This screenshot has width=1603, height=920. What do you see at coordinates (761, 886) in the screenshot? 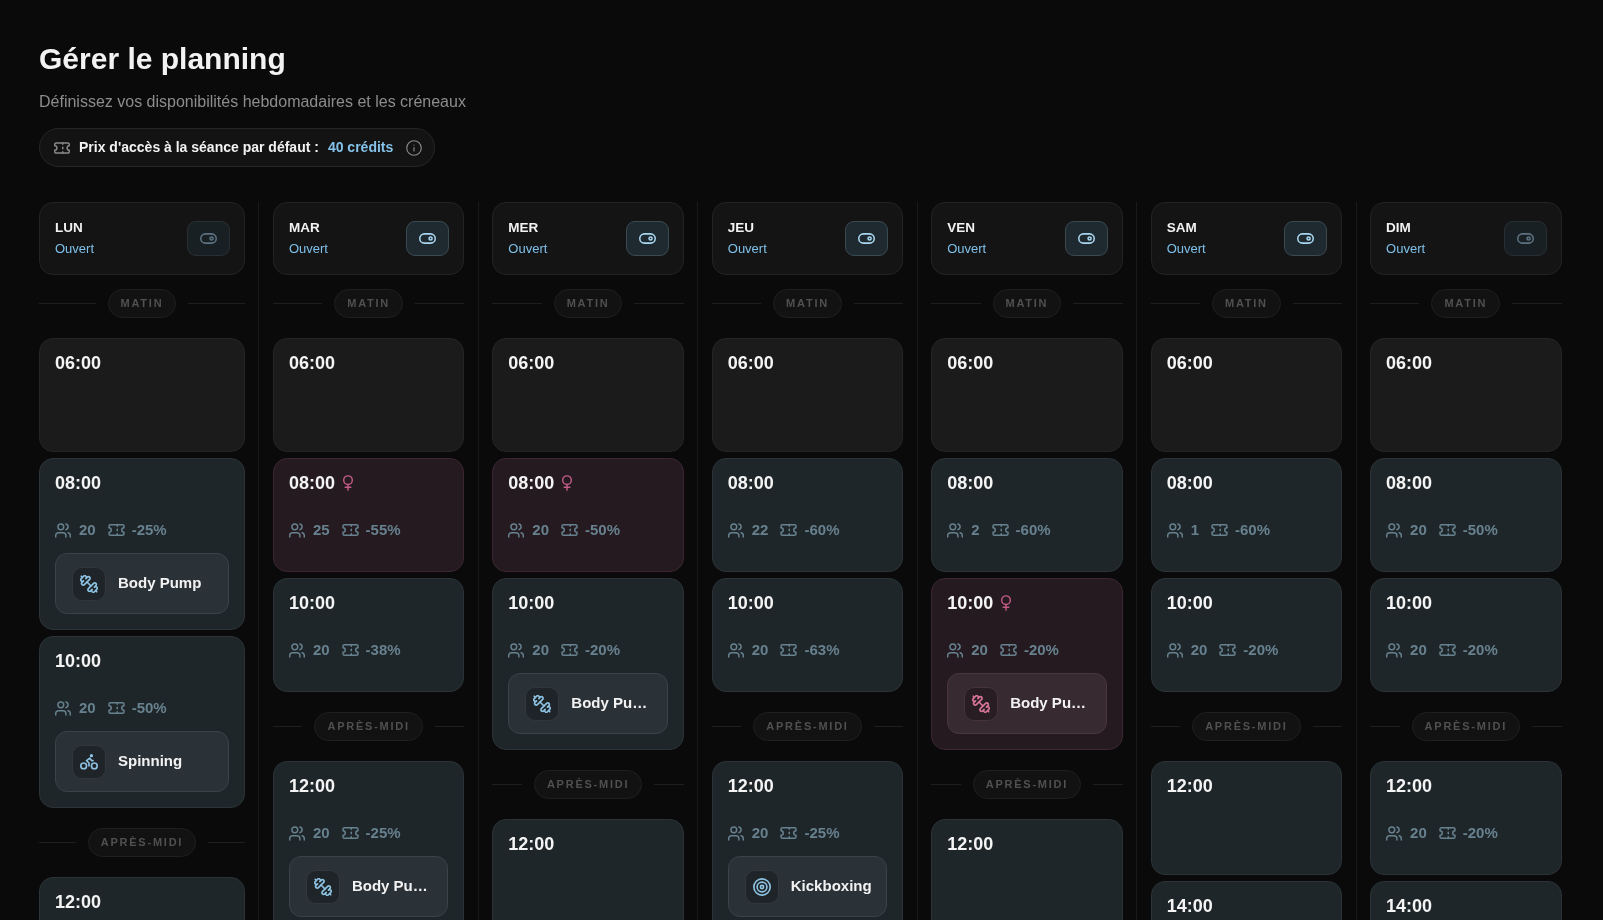
I see `target-icon` at bounding box center [761, 886].